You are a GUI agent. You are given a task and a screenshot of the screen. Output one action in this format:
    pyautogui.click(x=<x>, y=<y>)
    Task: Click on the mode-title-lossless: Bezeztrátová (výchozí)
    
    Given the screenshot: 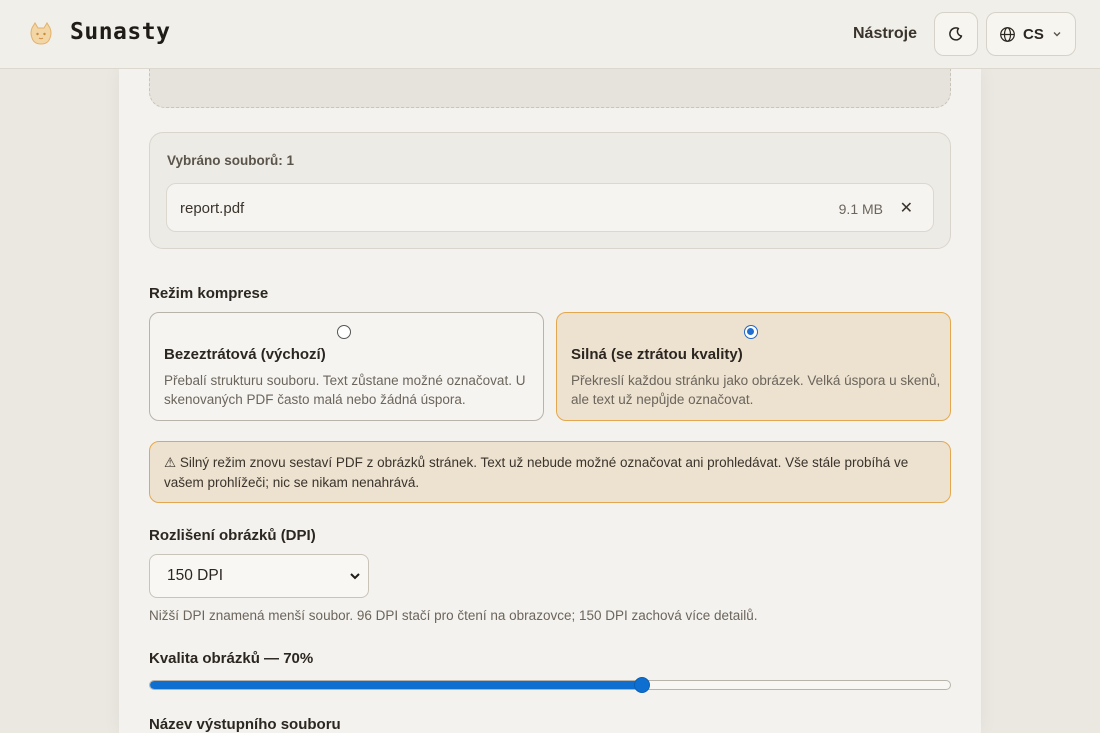 What is the action you would take?
    pyautogui.click(x=245, y=354)
    